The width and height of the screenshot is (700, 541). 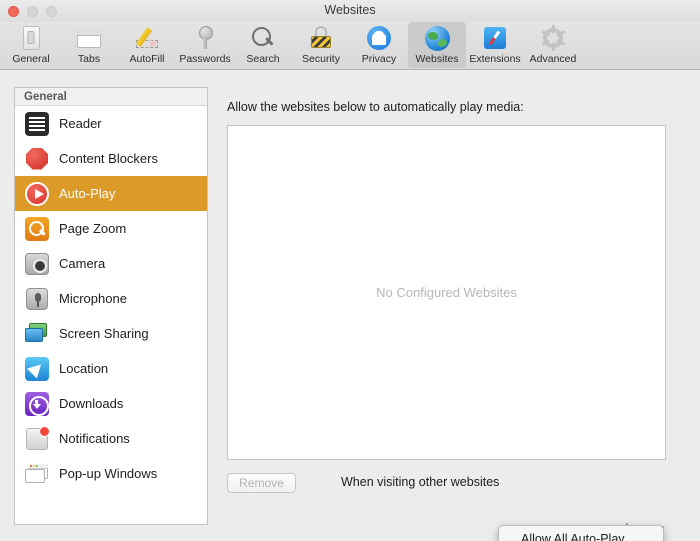 What do you see at coordinates (205, 38) in the screenshot?
I see `passwords-icon` at bounding box center [205, 38].